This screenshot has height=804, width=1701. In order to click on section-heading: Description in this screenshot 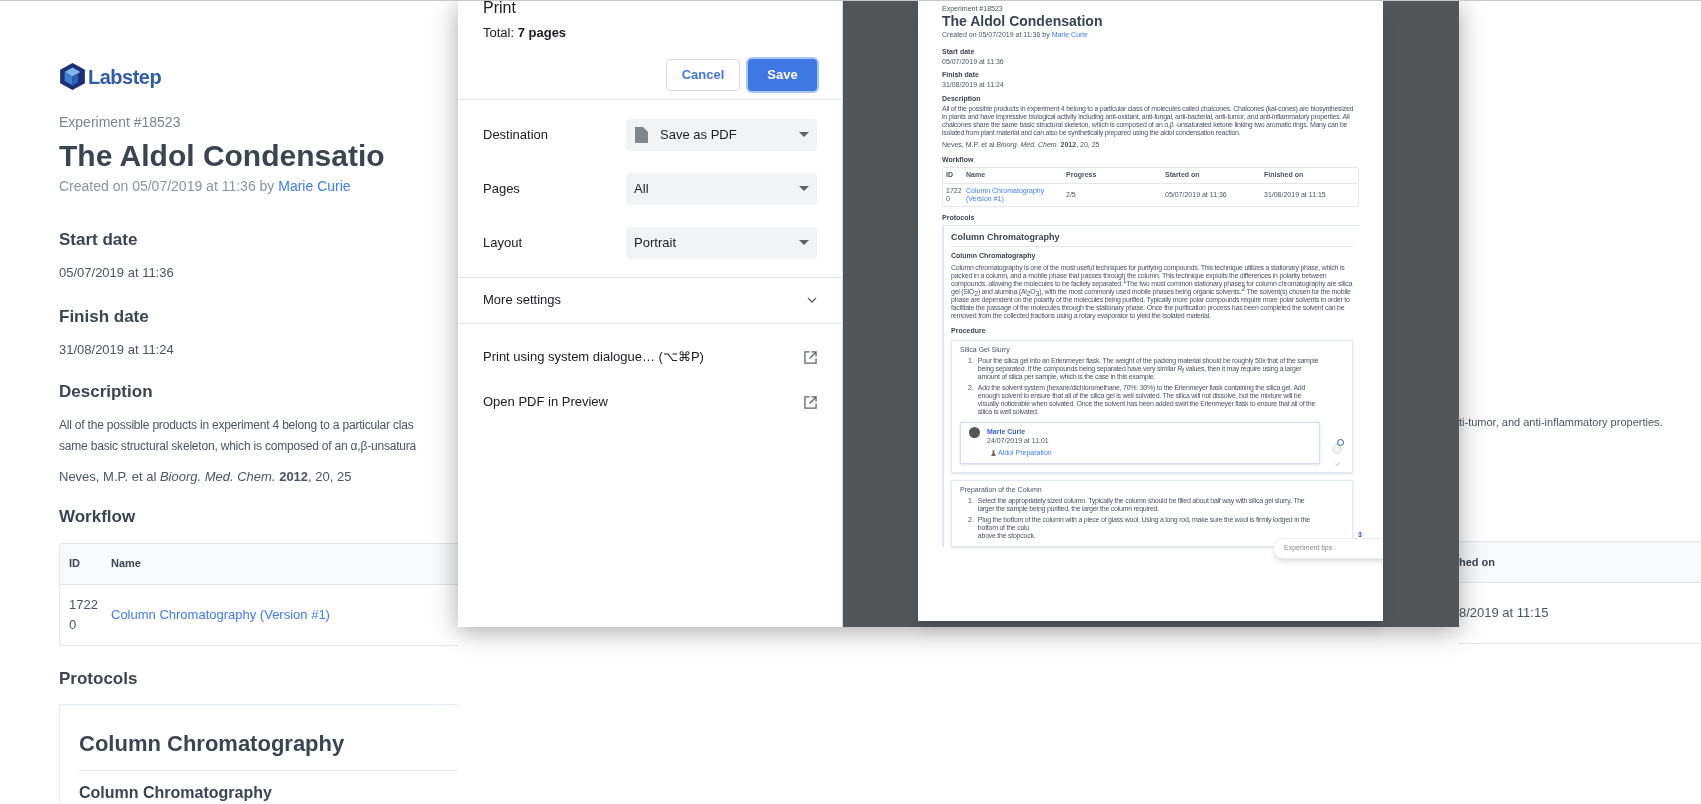, I will do `click(106, 392)`.